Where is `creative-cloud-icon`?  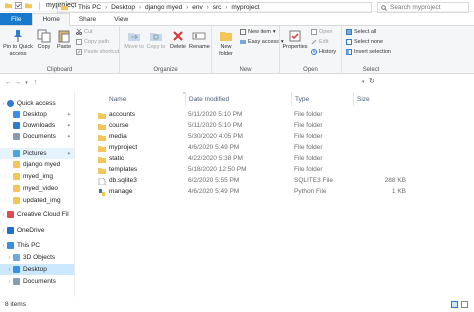 creative-cloud-icon is located at coordinates (10, 214).